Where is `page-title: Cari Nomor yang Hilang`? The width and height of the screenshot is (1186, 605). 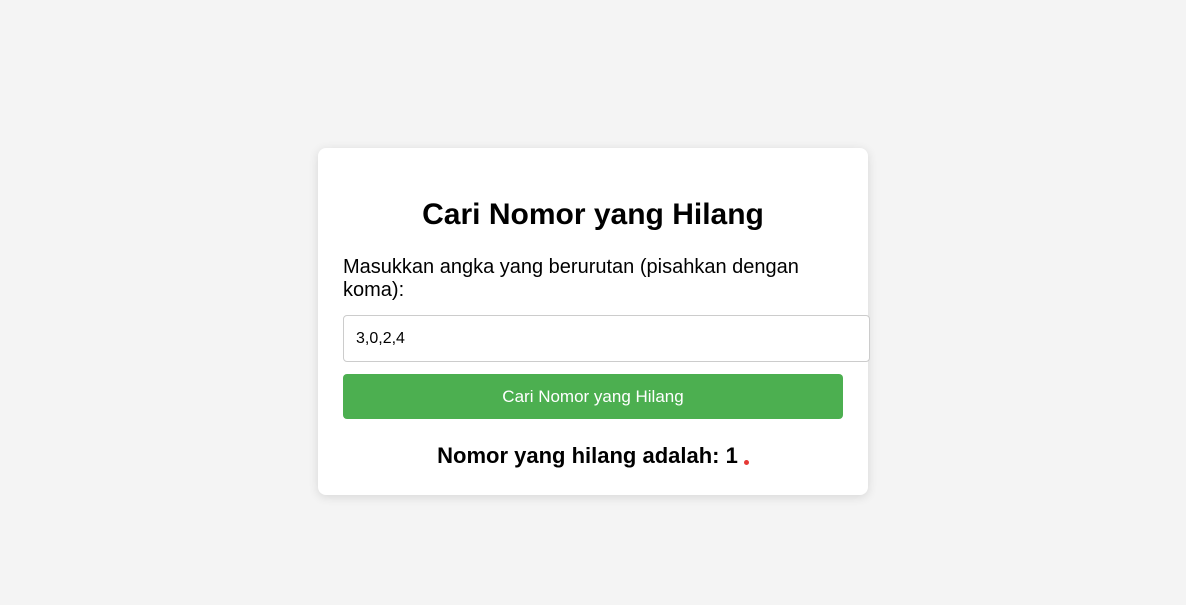 page-title: Cari Nomor yang Hilang is located at coordinates (593, 214).